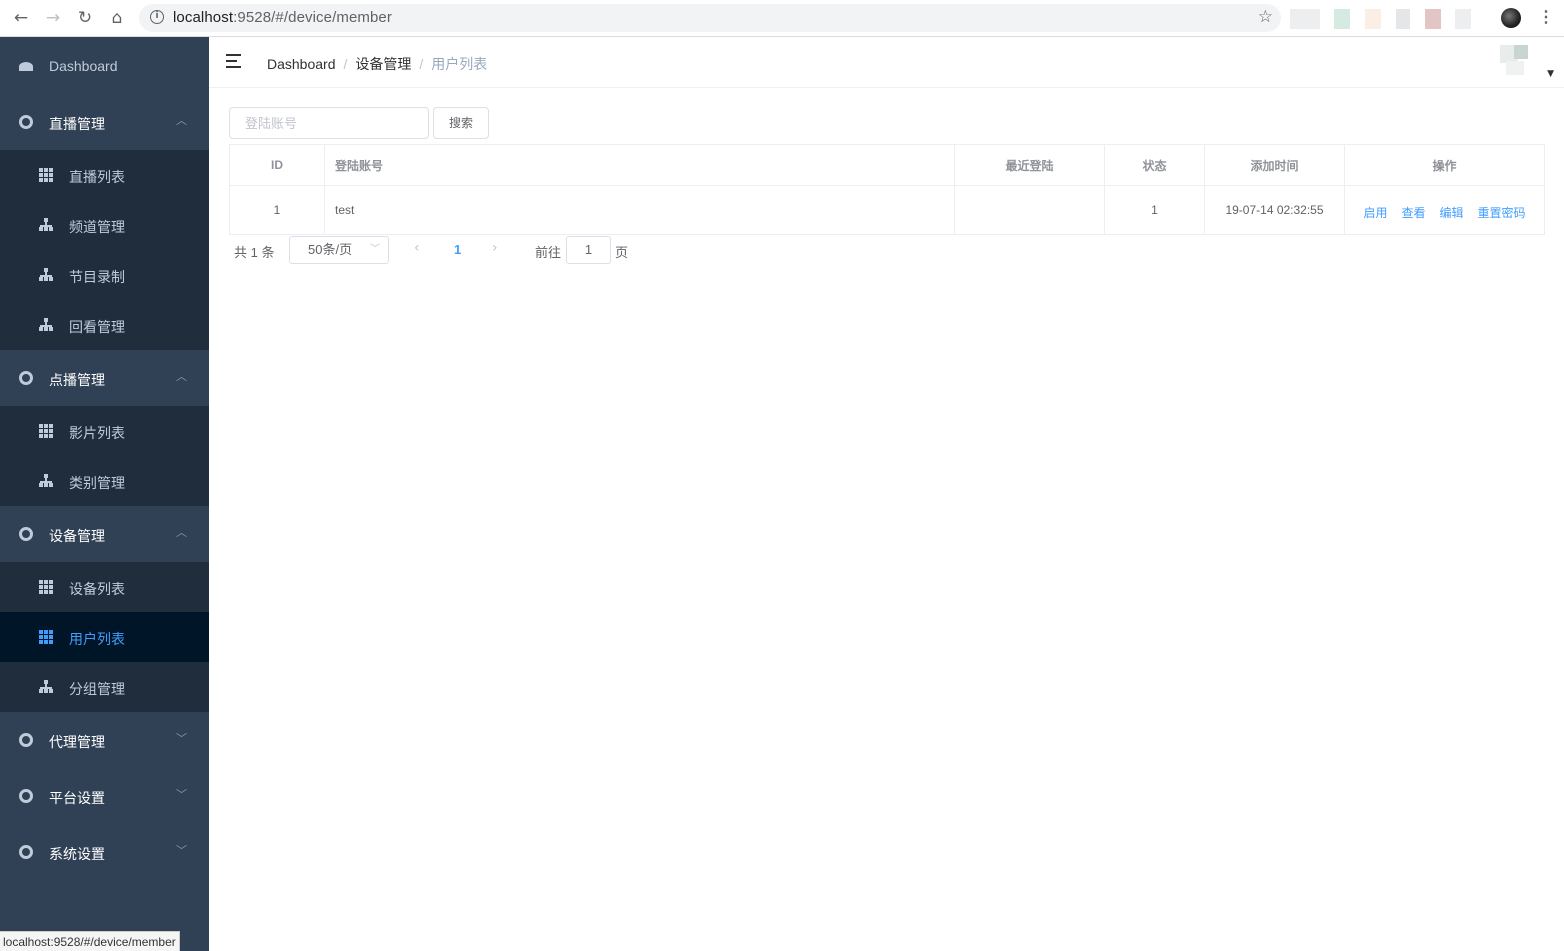 Image resolution: width=1564 pixels, height=951 pixels. I want to click on prev-page-icon: ‹, so click(417, 248).